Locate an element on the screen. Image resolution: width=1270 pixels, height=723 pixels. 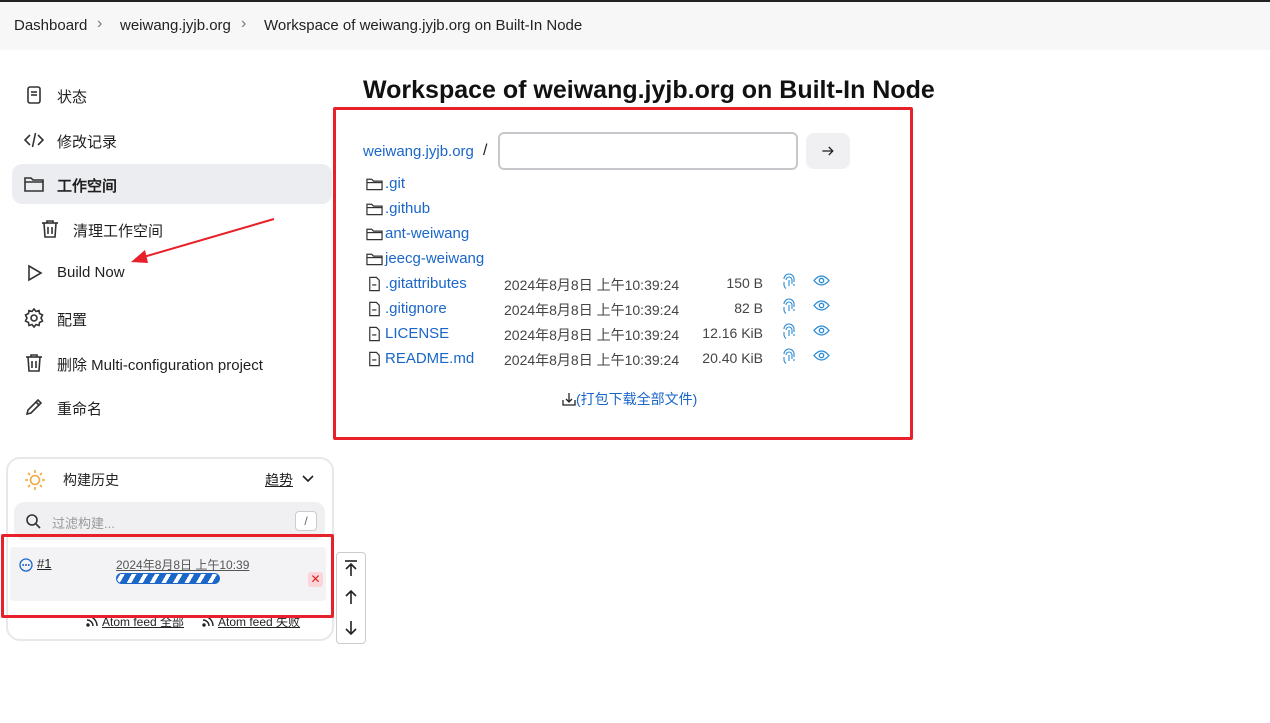
in-progress-icon is located at coordinates (26, 565).